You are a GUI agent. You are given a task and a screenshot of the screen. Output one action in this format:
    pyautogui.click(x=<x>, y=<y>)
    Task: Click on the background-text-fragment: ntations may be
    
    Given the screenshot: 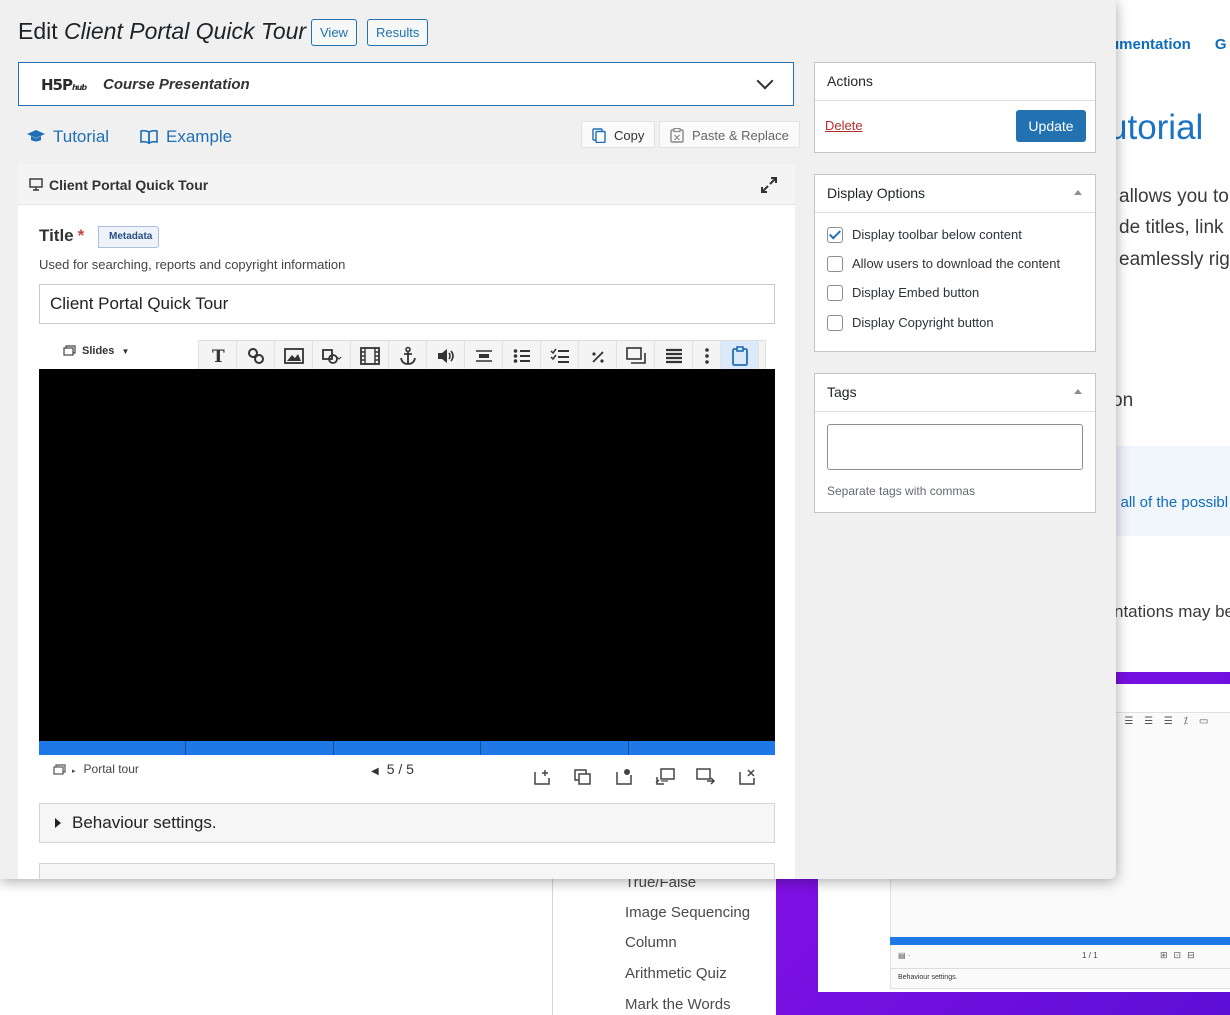 What is the action you would take?
    pyautogui.click(x=1172, y=611)
    